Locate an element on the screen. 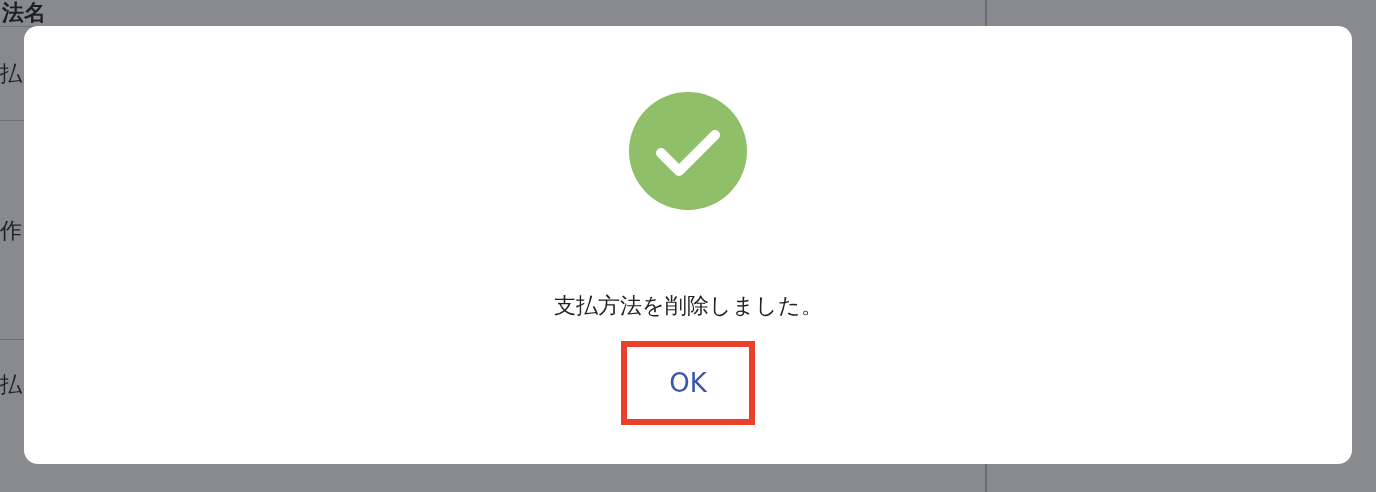  dialog-message: 支払方法を削除しました。 is located at coordinates (688, 306).